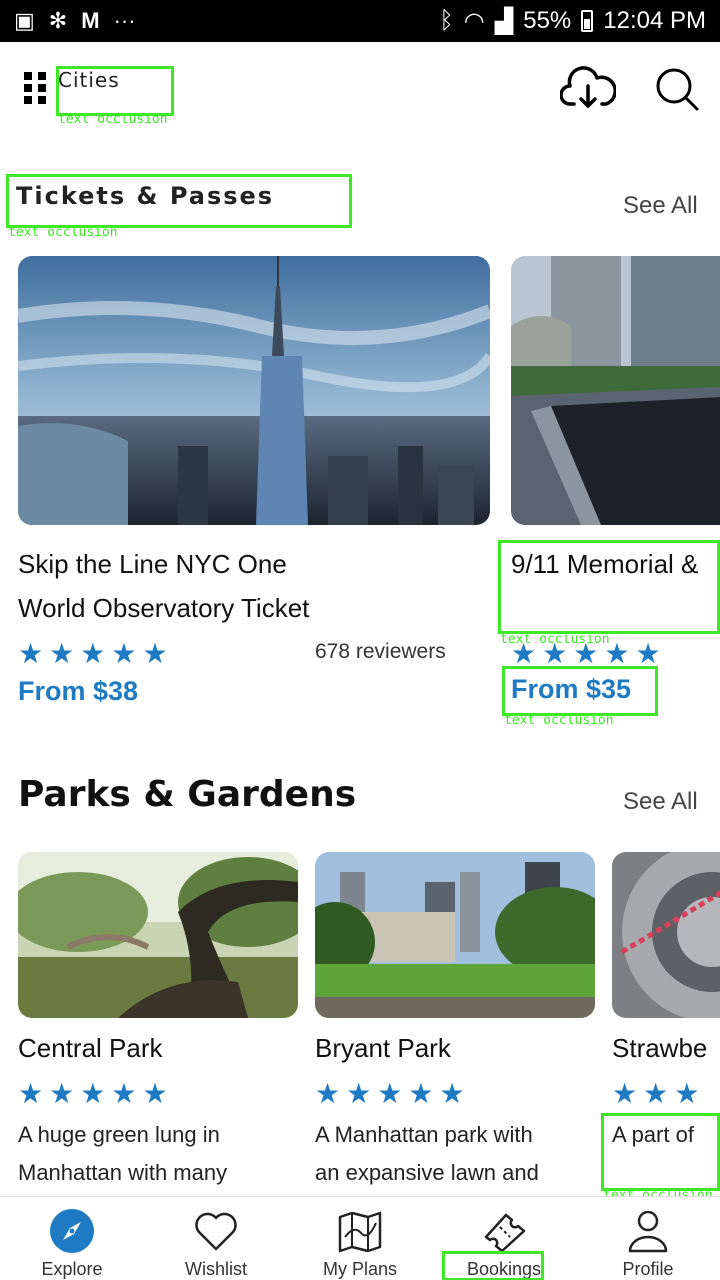 Image resolution: width=720 pixels, height=1280 pixels. What do you see at coordinates (216, 1231) in the screenshot?
I see `heart-icon` at bounding box center [216, 1231].